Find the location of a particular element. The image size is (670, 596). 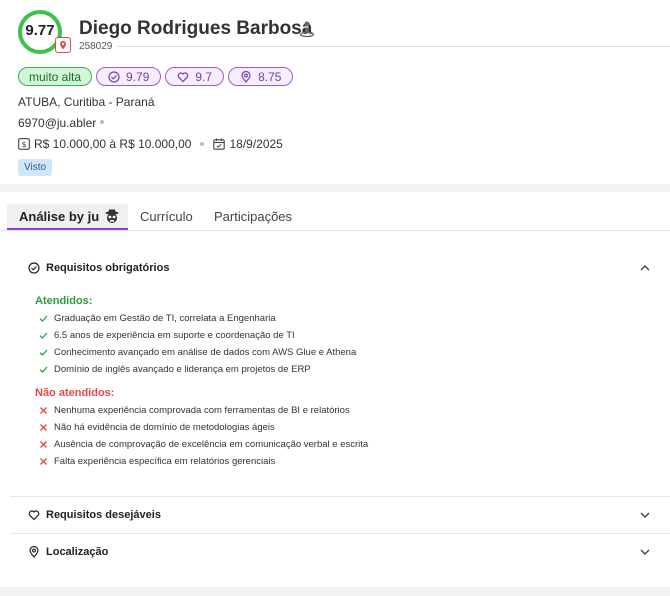

spy-avatar-icon is located at coordinates (112, 216).